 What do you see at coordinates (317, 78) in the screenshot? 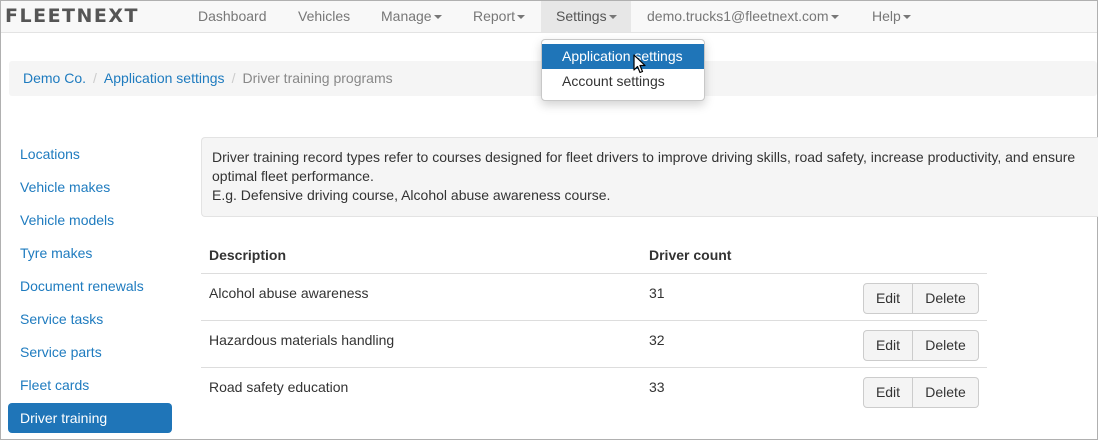
I see `breadcrumb-current: Driver training programs` at bounding box center [317, 78].